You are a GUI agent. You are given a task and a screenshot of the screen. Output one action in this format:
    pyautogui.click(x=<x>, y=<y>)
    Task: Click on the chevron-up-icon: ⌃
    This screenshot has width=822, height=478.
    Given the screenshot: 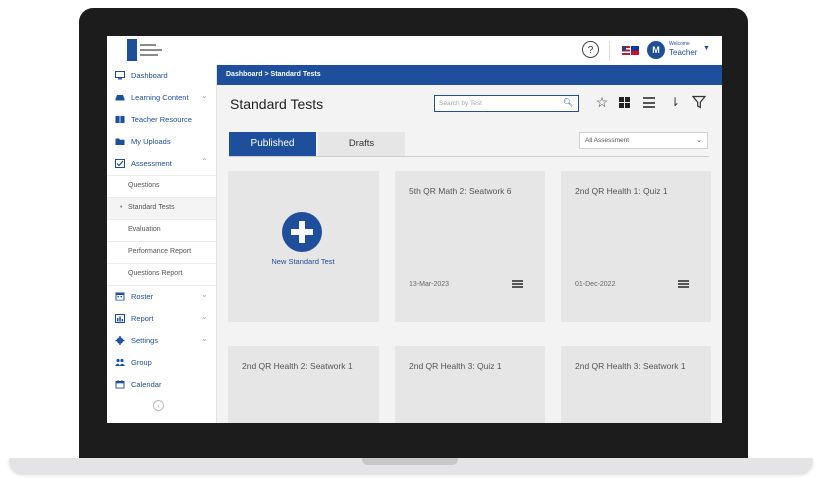 What is the action you would take?
    pyautogui.click(x=204, y=161)
    